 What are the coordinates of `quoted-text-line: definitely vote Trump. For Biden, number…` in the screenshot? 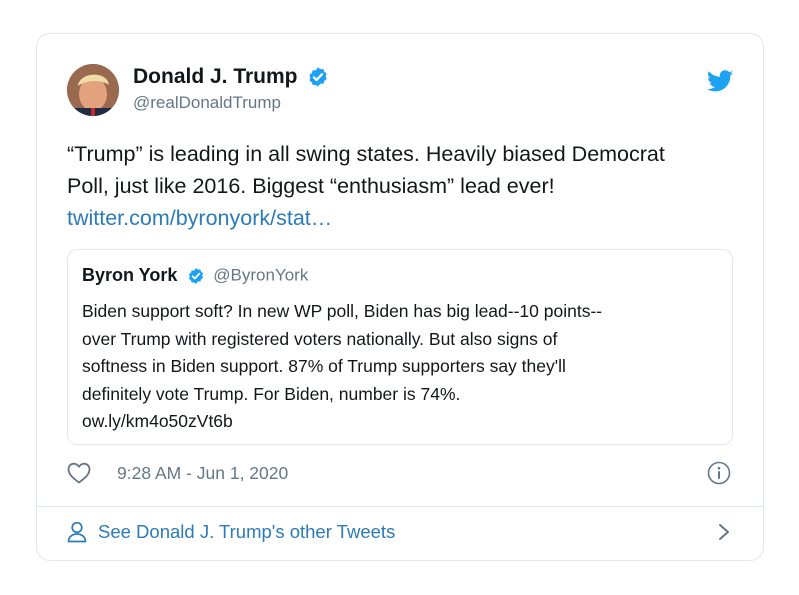 It's located at (271, 393).